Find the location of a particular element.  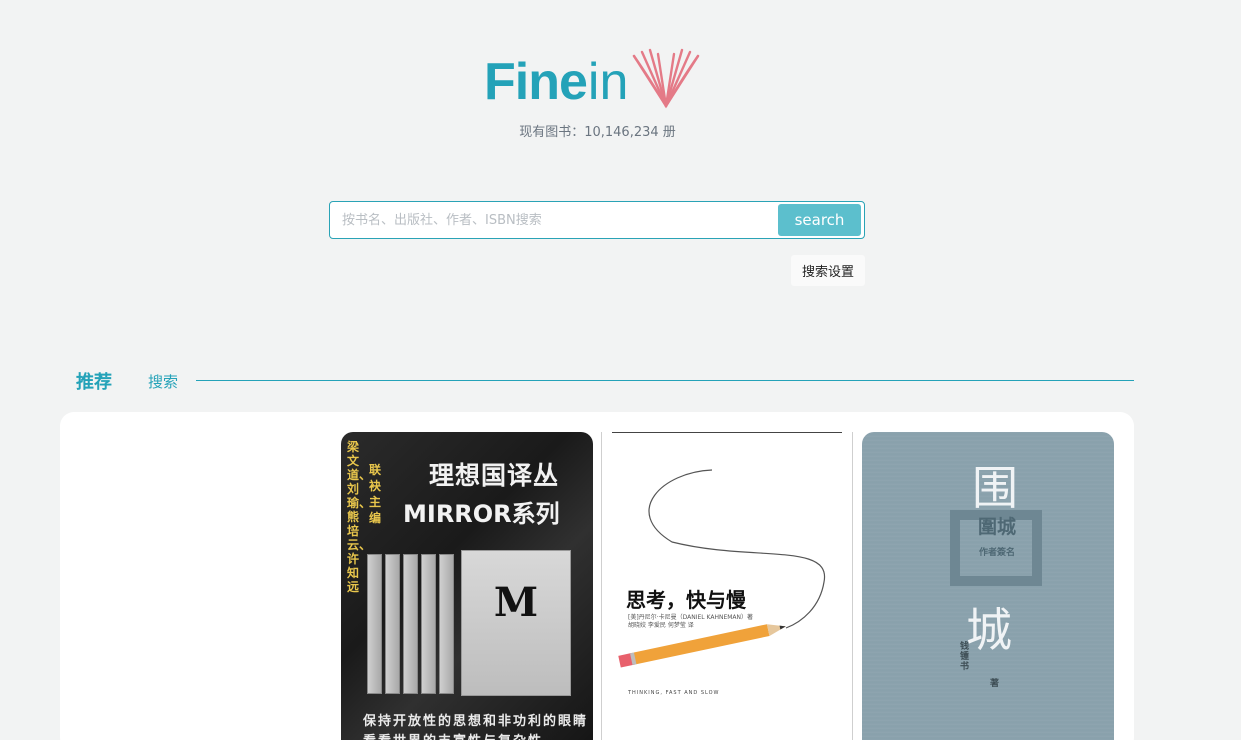

book-tagline-2: 看看世界的丰富性与复杂性 is located at coordinates (453, 735).